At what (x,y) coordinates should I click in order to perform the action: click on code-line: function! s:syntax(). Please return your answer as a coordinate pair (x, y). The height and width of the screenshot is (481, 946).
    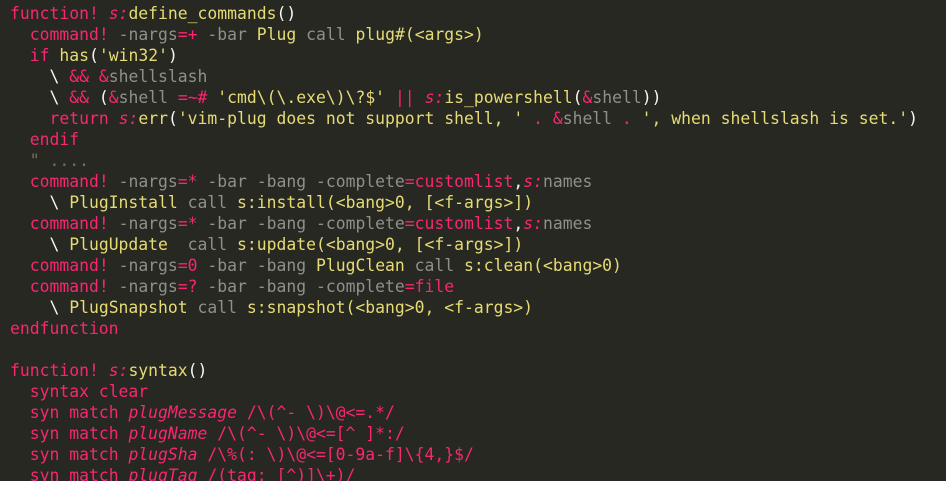
    Looking at the image, I should click on (108, 370).